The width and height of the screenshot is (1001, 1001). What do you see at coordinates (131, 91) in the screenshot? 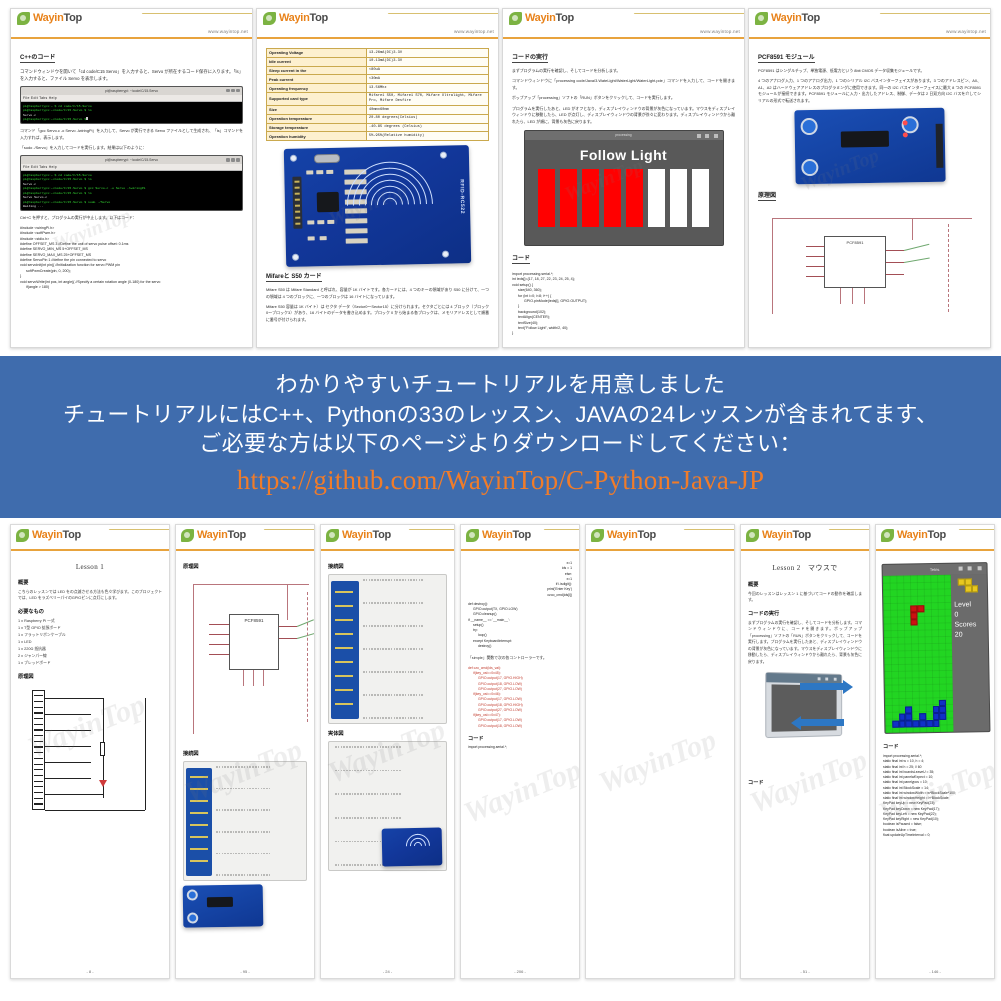
I see `terminal-titlebar: pi@raspberrypi: ~/code/C/15.Servo` at bounding box center [131, 91].